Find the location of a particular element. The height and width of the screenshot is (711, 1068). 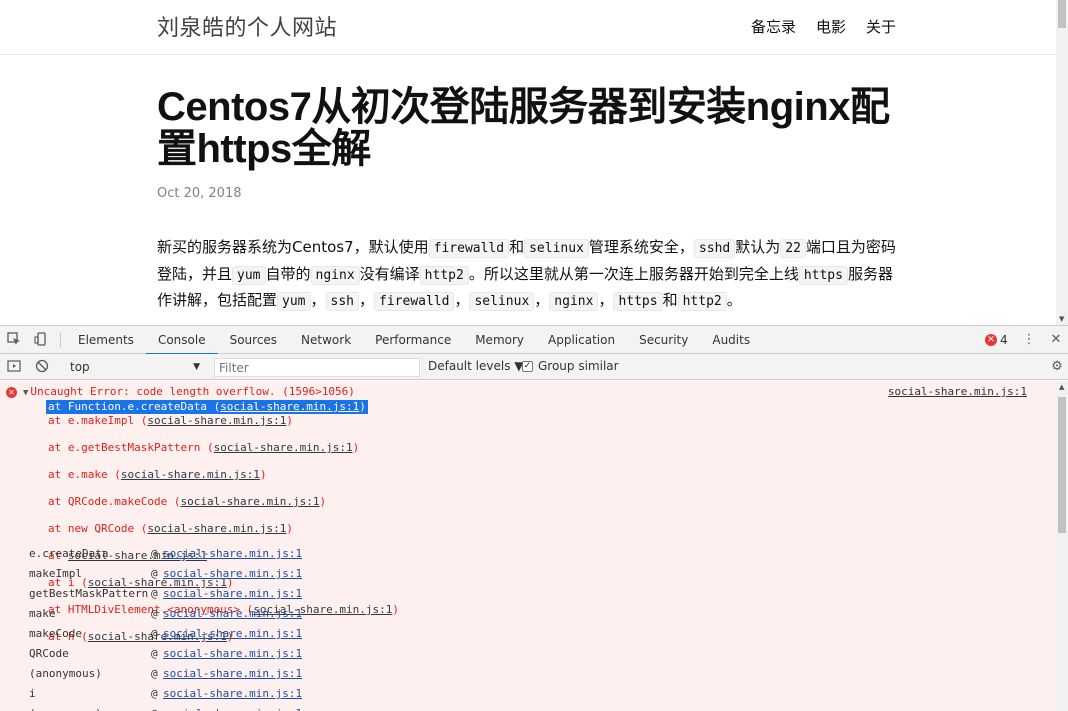

tab-performance: Performance is located at coordinates (413, 340).